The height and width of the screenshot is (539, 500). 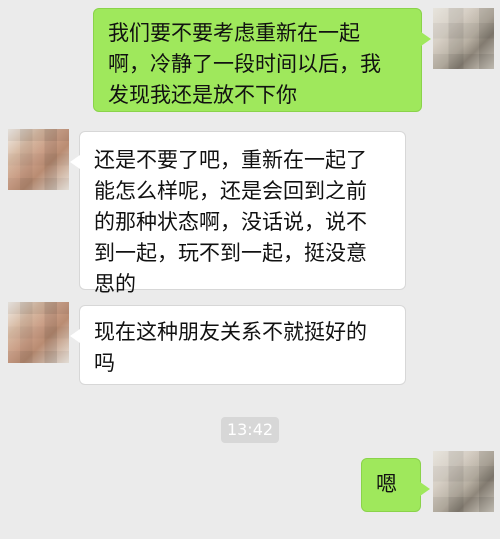 I want to click on chat-message-received: 现在这种朋友关系不就挺好的 吗, so click(x=238, y=345).